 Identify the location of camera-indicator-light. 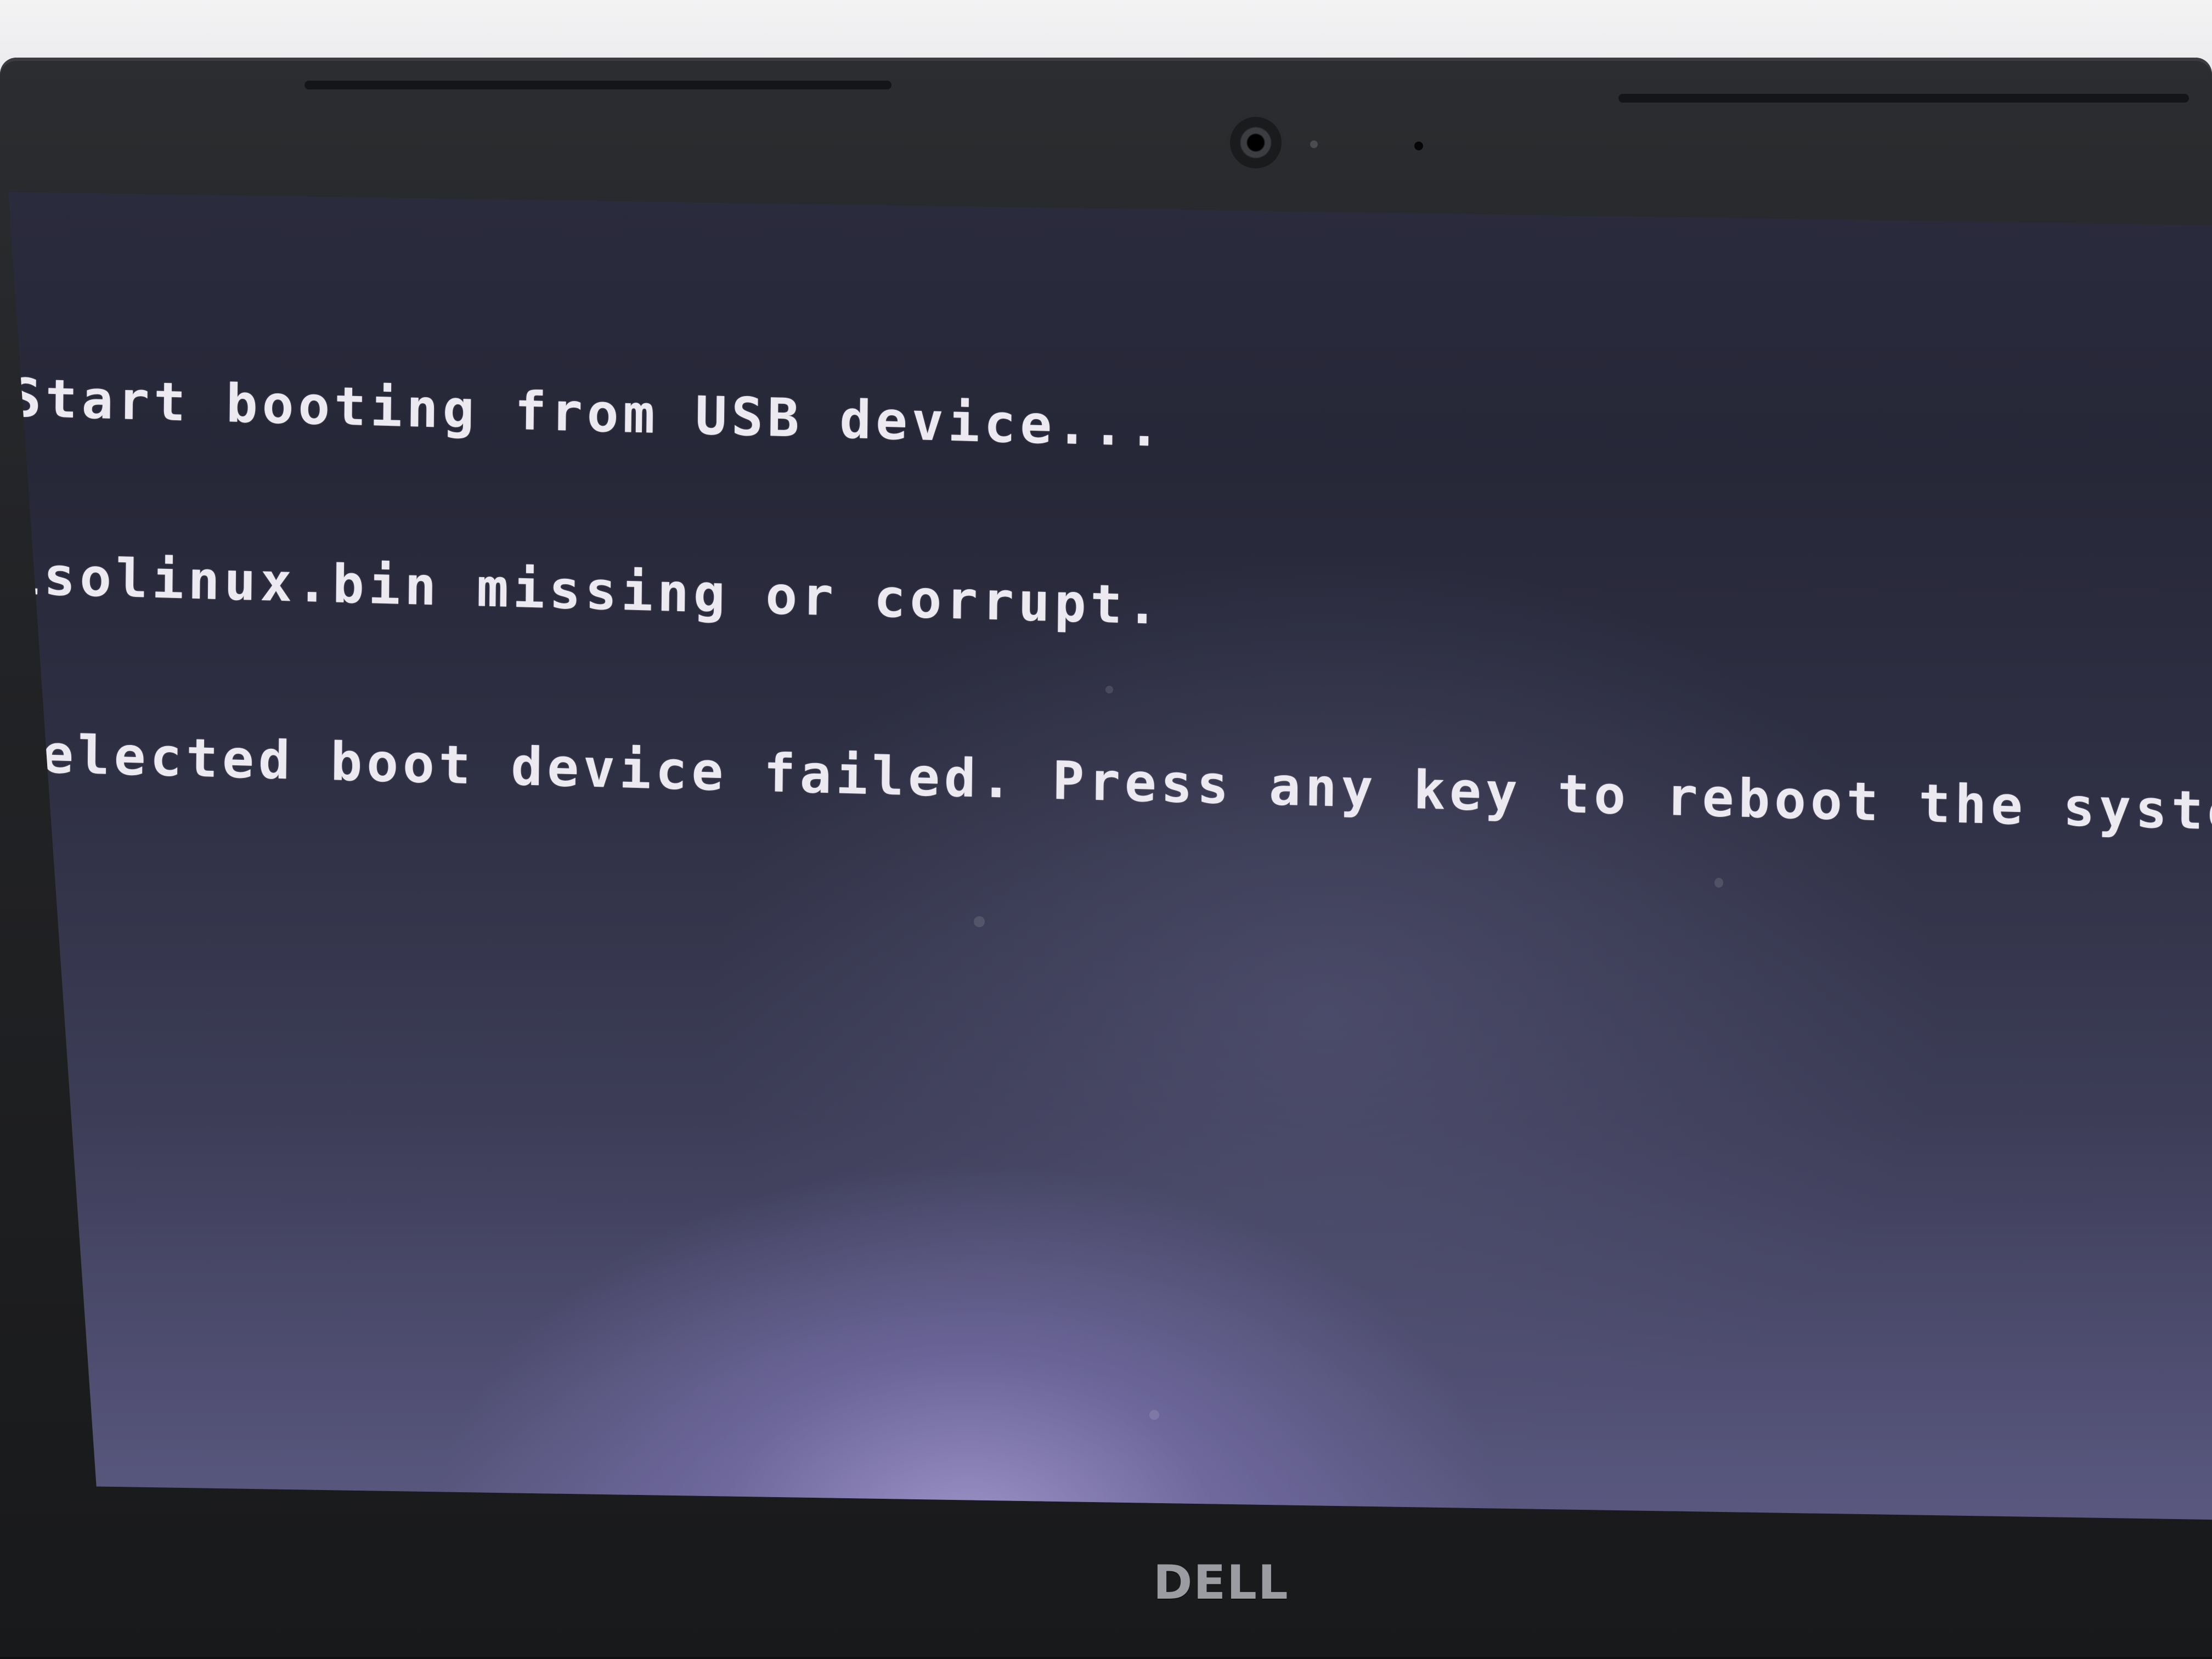
(1314, 144).